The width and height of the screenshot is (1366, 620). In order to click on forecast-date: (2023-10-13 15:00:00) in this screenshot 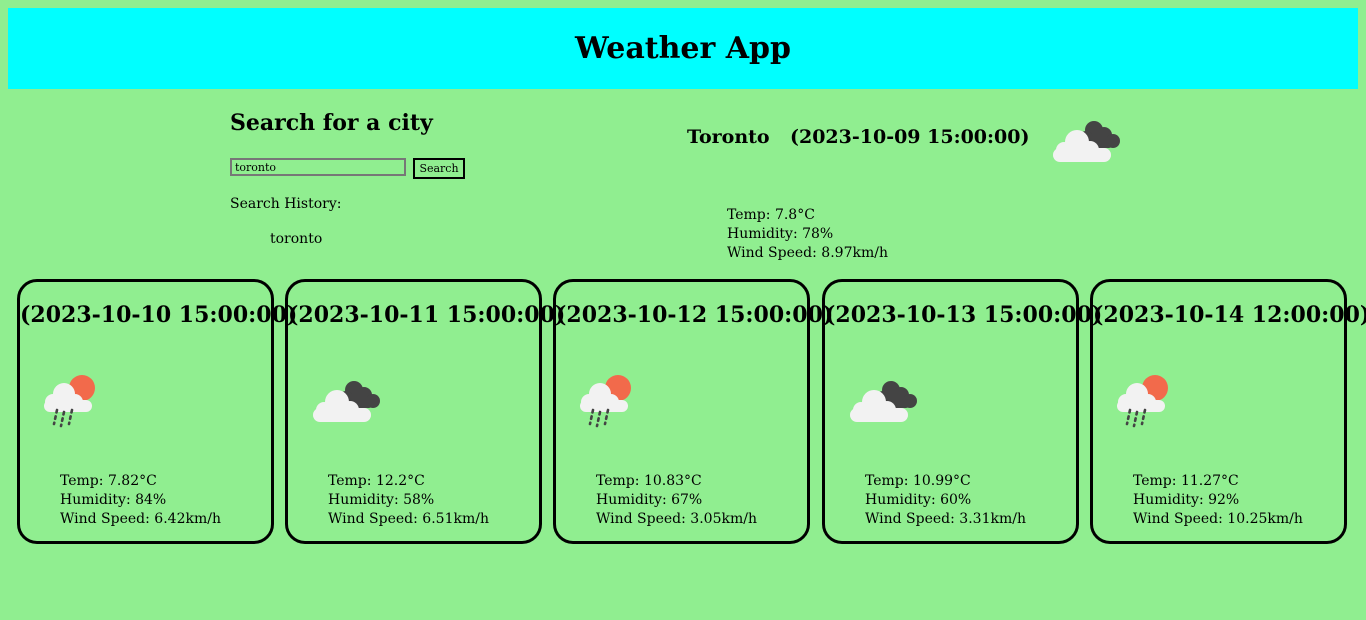, I will do `click(964, 315)`.